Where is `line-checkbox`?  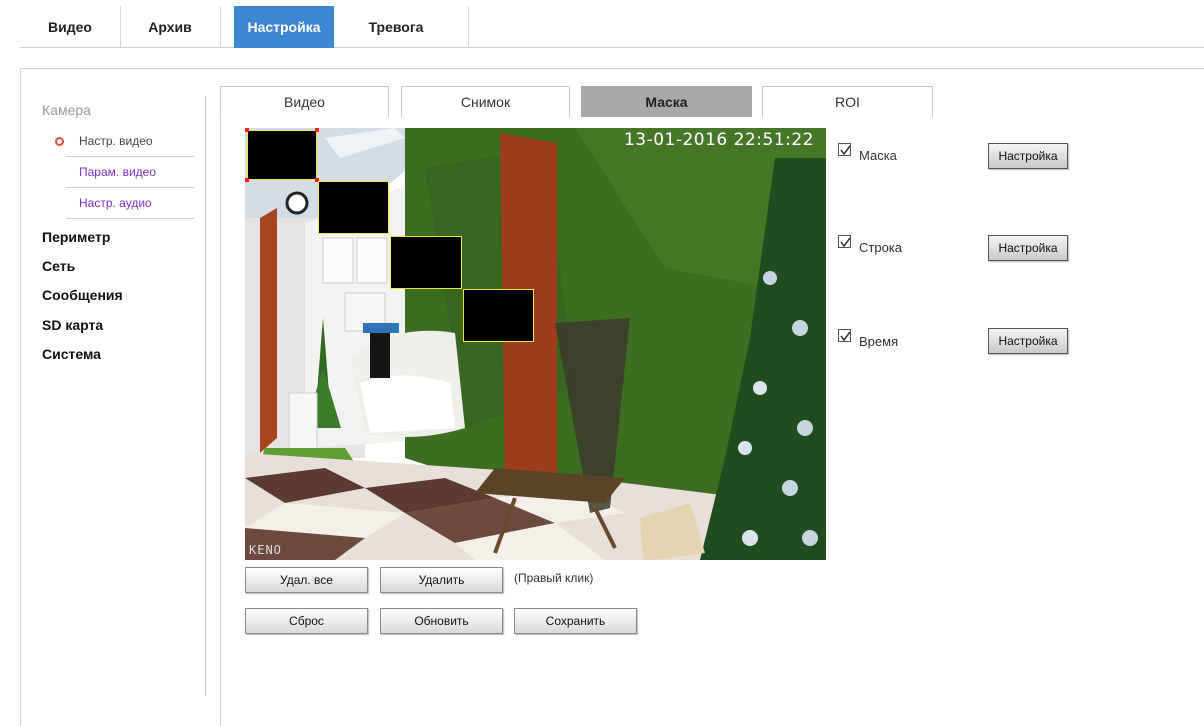 line-checkbox is located at coordinates (844, 241).